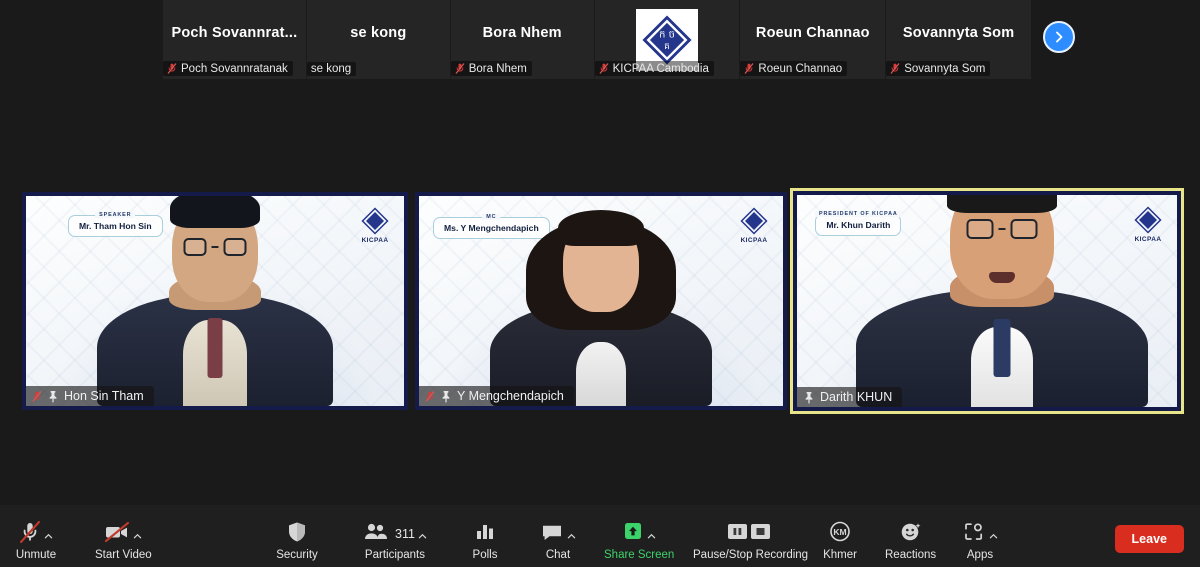 The height and width of the screenshot is (567, 1200). I want to click on tile-participant-label: Darith KHUN, so click(850, 397).